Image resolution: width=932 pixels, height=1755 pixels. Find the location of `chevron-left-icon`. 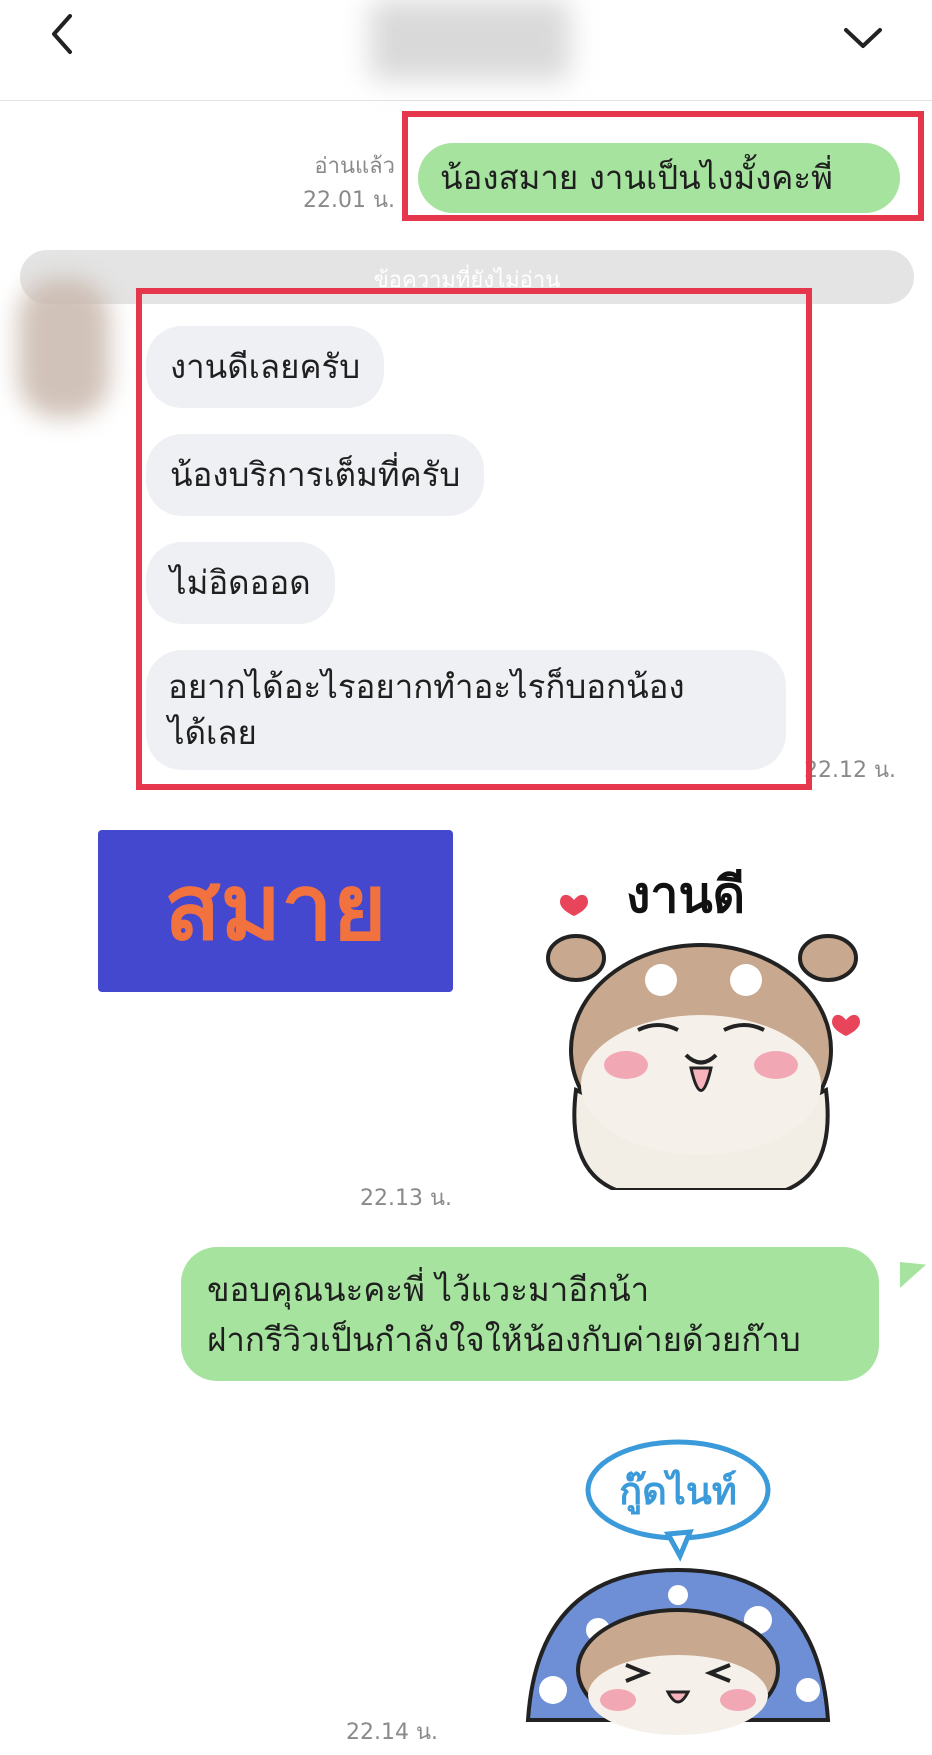

chevron-left-icon is located at coordinates (65, 33).